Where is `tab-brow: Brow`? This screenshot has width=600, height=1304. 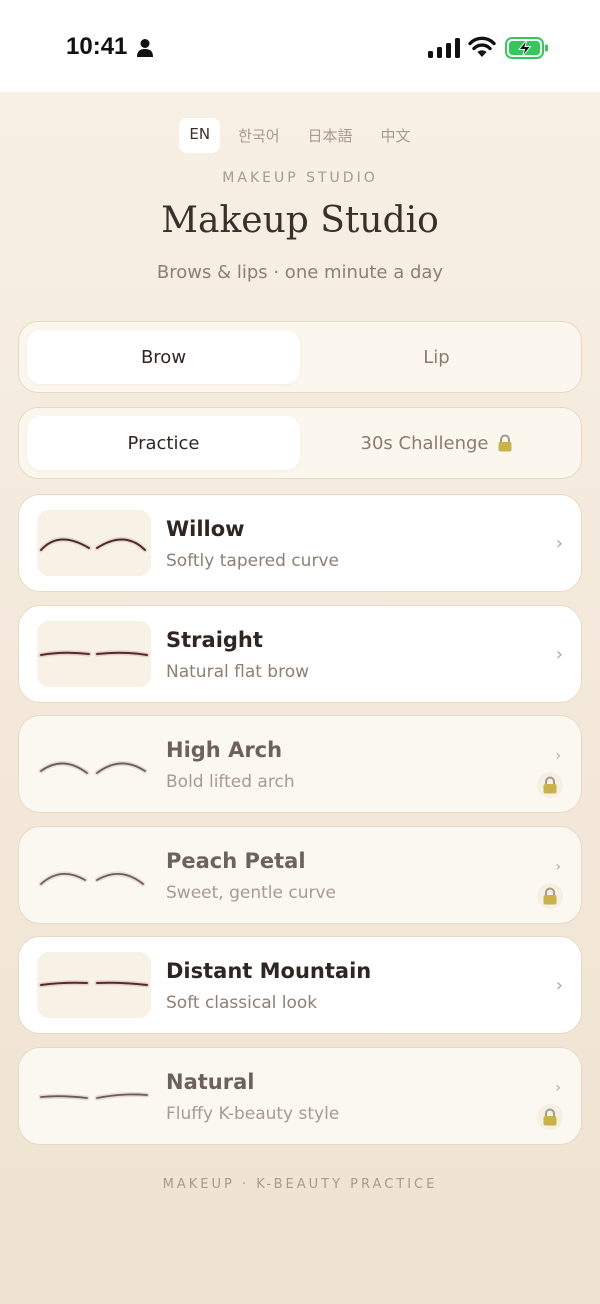 tab-brow: Brow is located at coordinates (163, 357).